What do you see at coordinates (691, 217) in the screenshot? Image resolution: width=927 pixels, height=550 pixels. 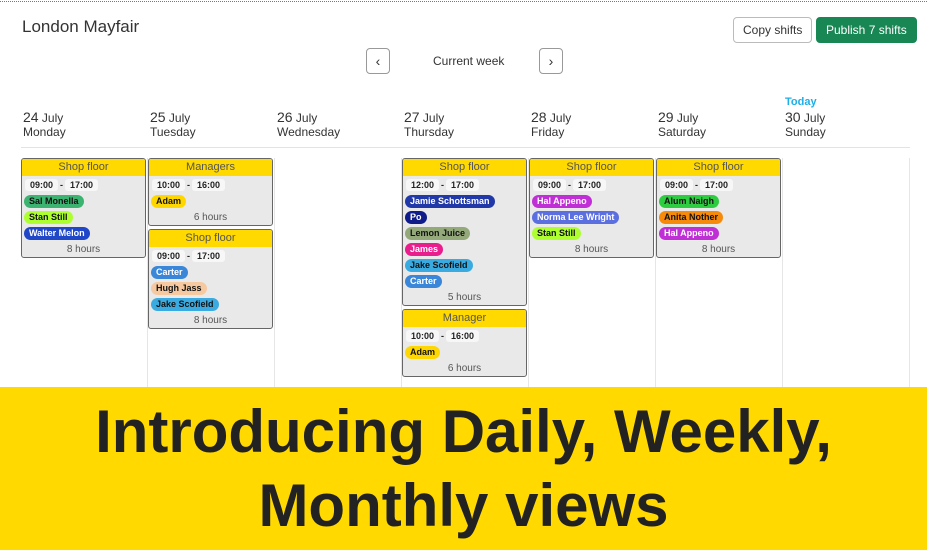 I see `staff-pill: Anita Nother` at bounding box center [691, 217].